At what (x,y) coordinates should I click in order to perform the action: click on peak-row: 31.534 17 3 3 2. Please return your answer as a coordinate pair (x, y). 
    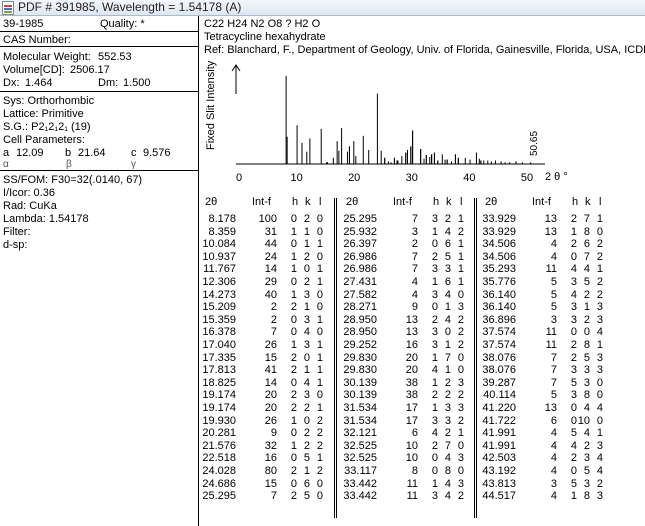
    Looking at the image, I should click on (408, 421).